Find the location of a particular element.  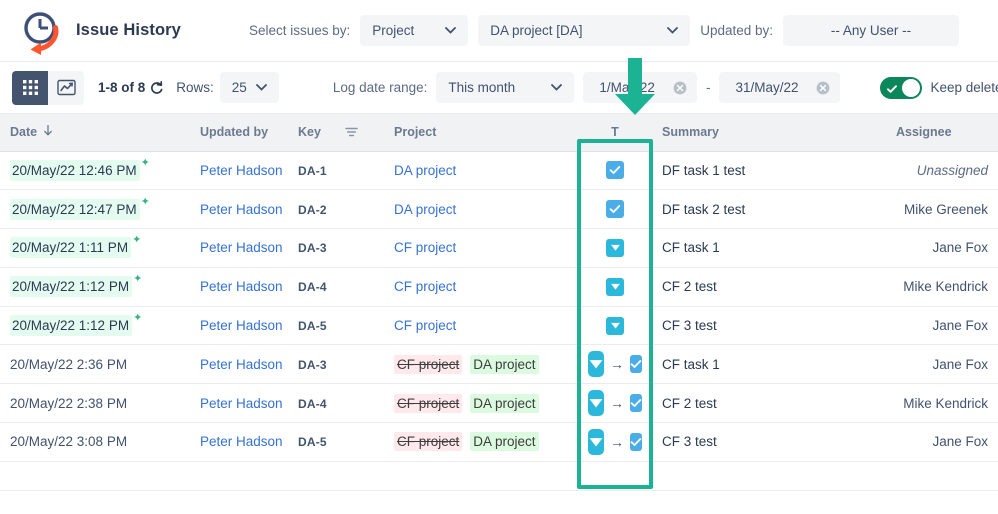

updated-by-dropdown: -- Any User -- is located at coordinates (871, 30).